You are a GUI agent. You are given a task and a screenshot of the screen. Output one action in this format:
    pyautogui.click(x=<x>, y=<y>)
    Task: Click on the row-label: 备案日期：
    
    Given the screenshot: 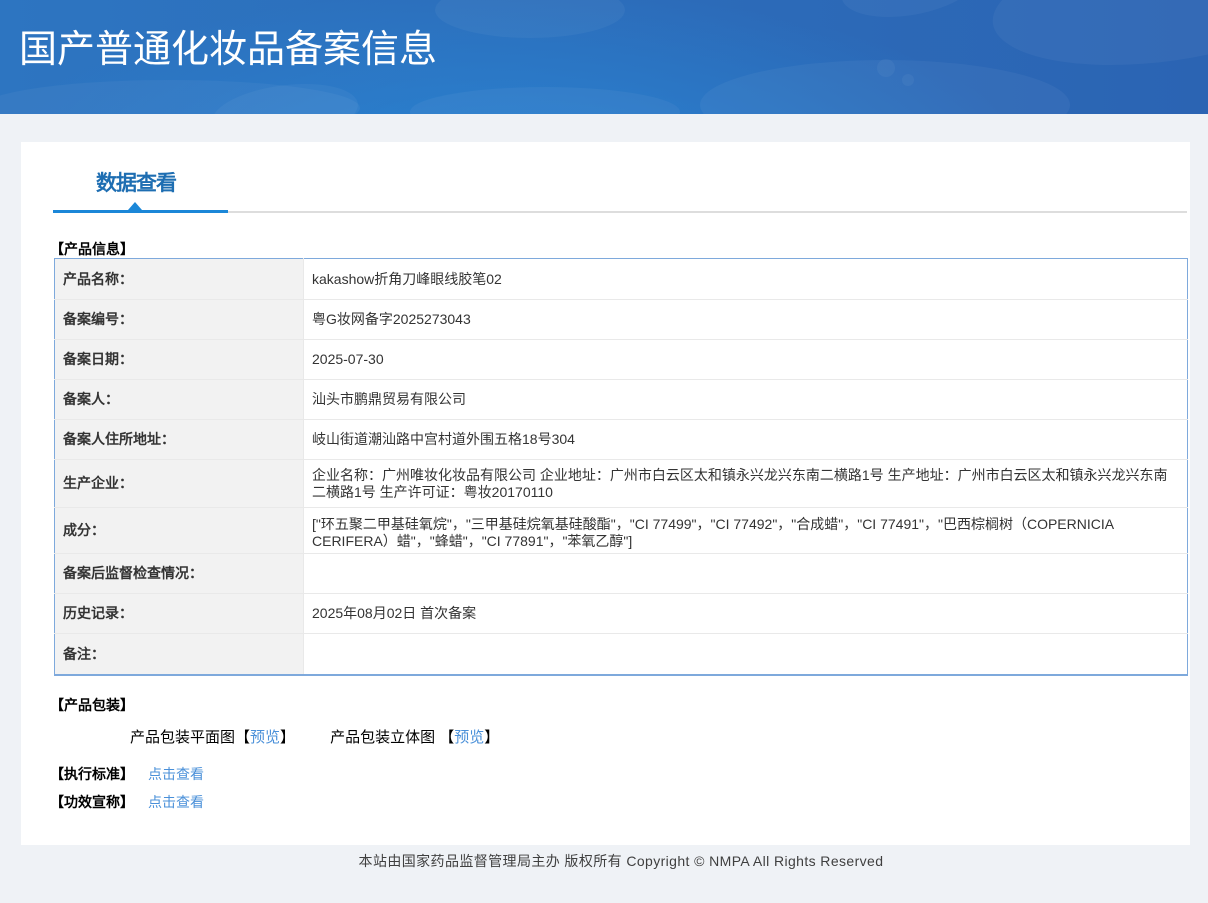 What is the action you would take?
    pyautogui.click(x=179, y=359)
    